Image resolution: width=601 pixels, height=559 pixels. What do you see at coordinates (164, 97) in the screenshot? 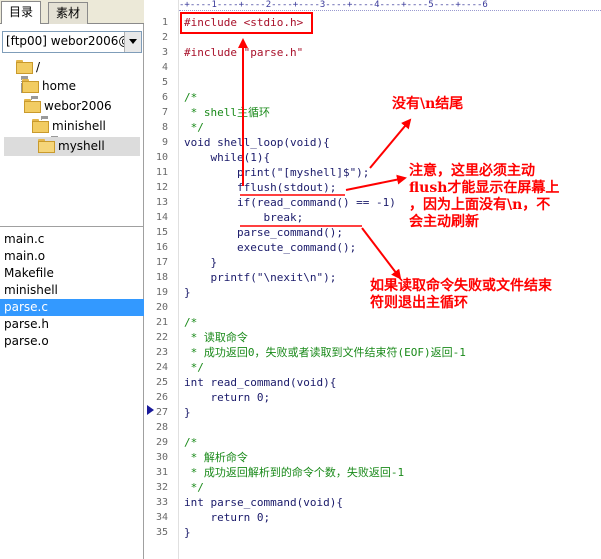
I see `line-number: 6` at bounding box center [164, 97].